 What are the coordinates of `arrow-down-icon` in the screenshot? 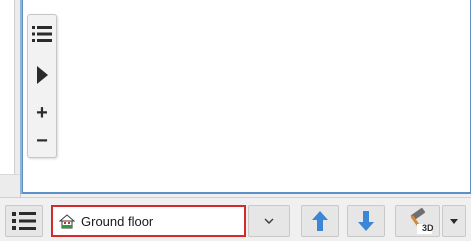 It's located at (366, 221).